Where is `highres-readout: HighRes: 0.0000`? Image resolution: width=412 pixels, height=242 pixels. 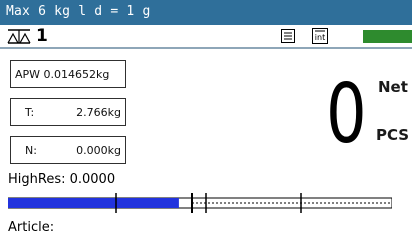
highres-readout: HighRes: 0.0000 is located at coordinates (62, 179).